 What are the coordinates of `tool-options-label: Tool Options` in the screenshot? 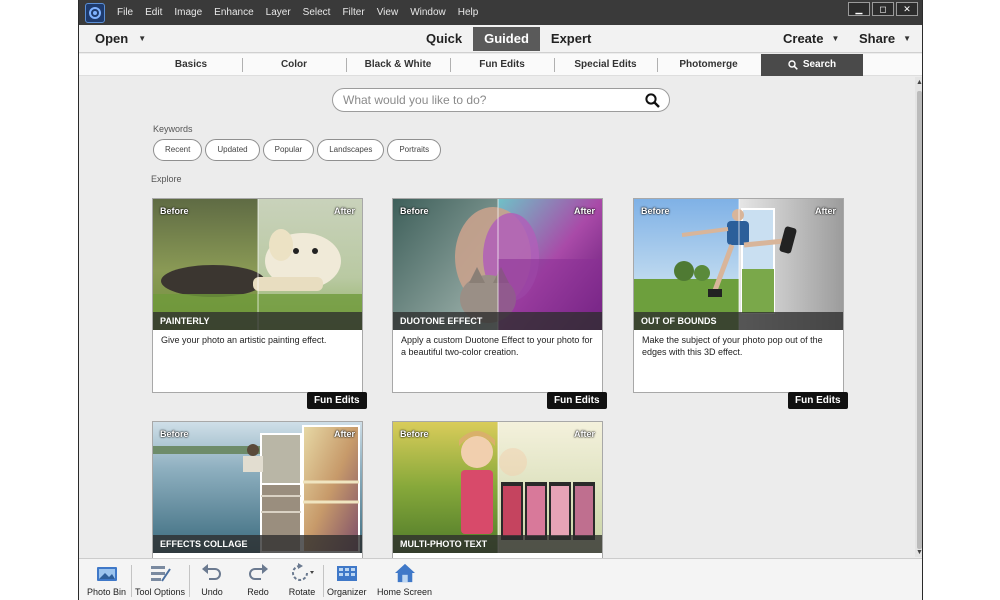 It's located at (160, 592).